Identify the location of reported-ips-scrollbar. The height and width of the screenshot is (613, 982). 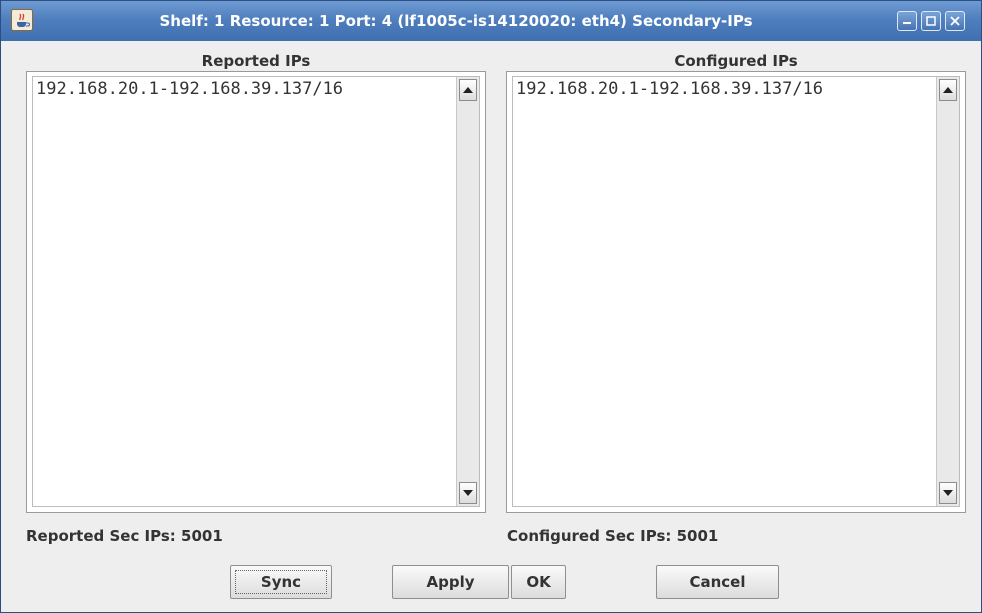
(467, 291).